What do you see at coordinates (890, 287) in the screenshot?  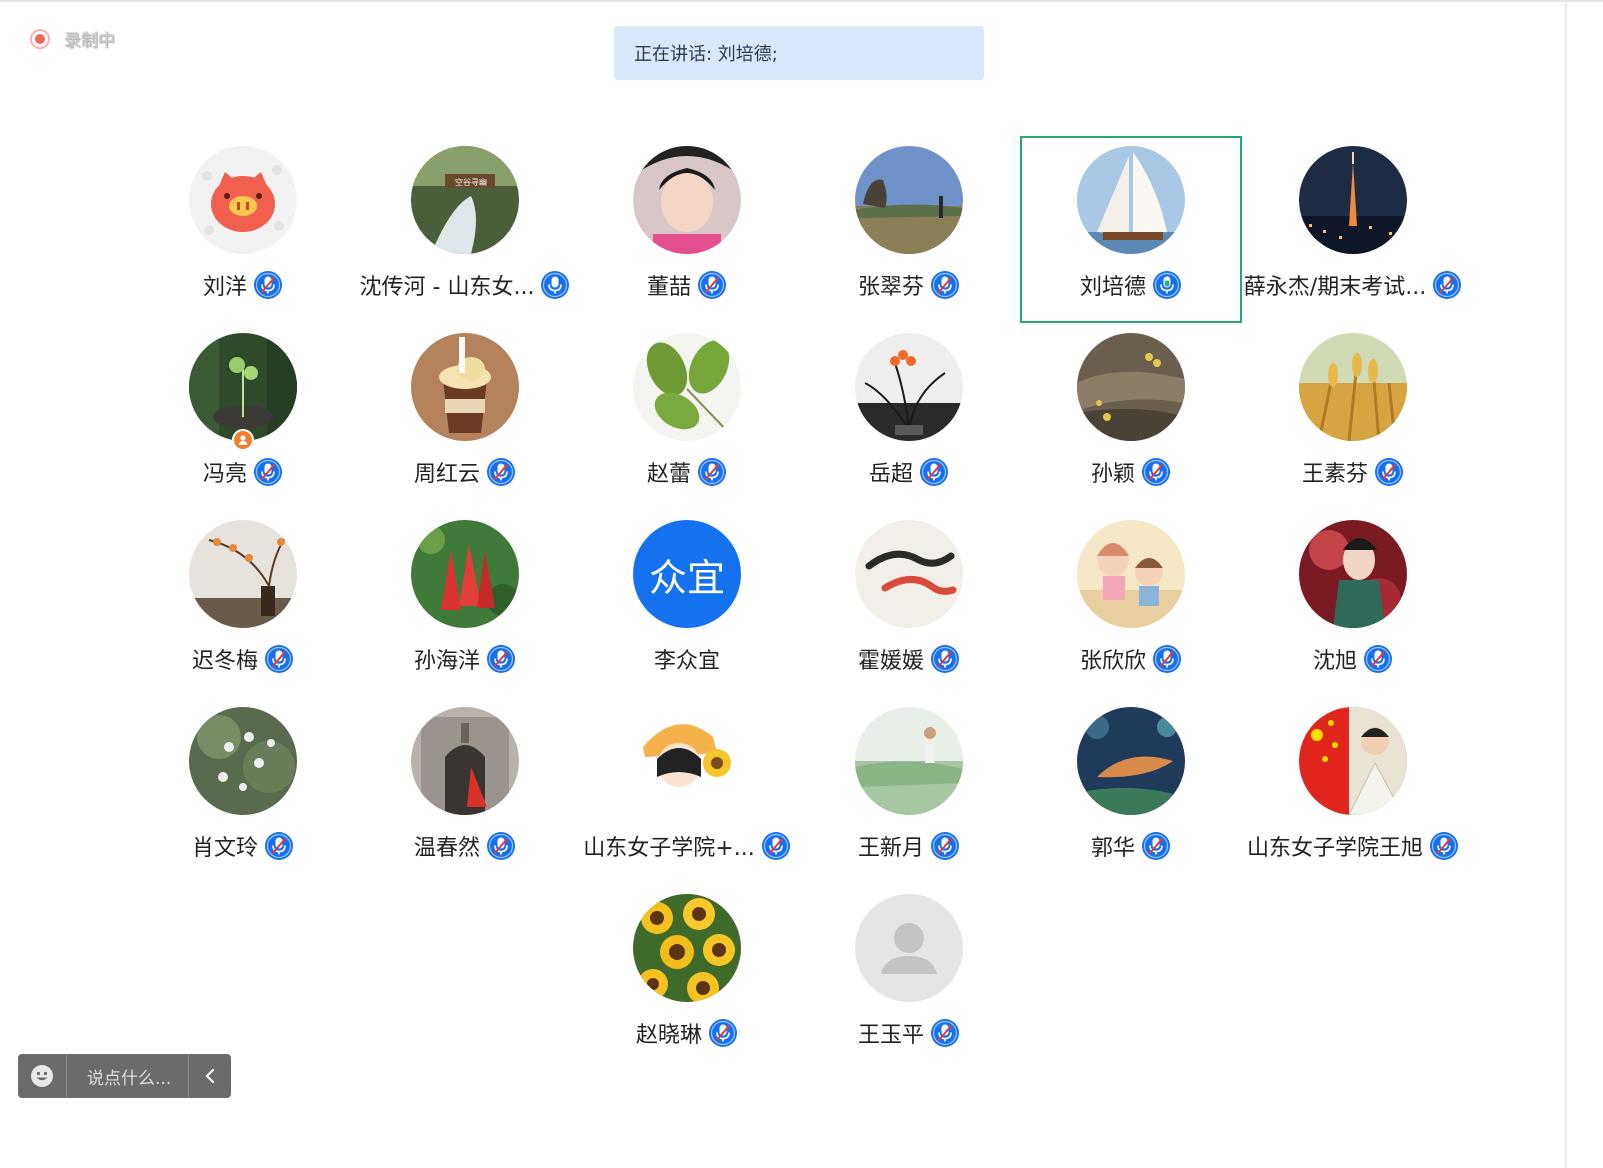 I see `participant-name: 张翠芬` at bounding box center [890, 287].